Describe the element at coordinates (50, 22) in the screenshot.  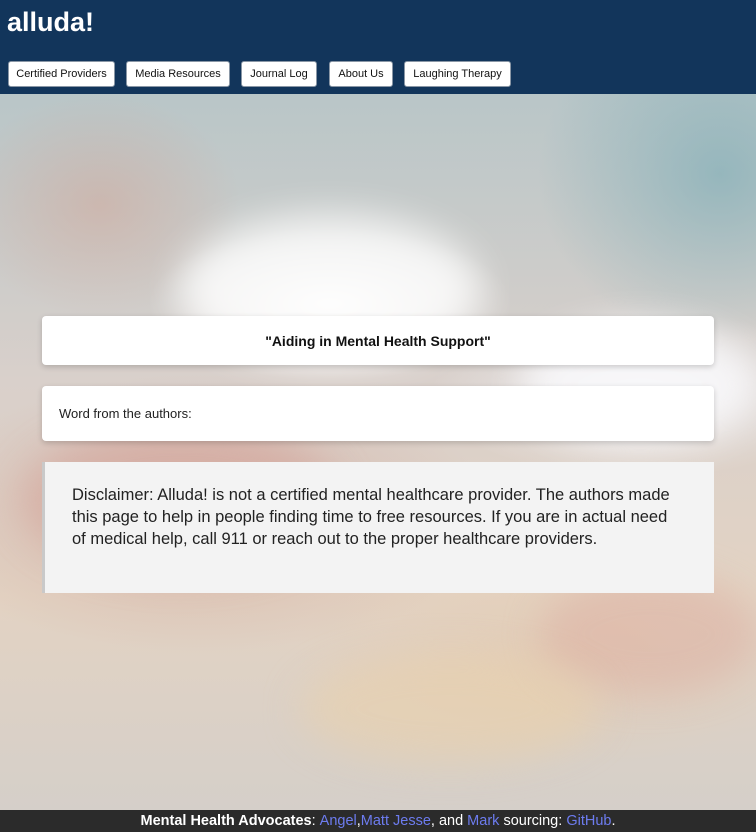
I see `site-logo: alluda!` at that location.